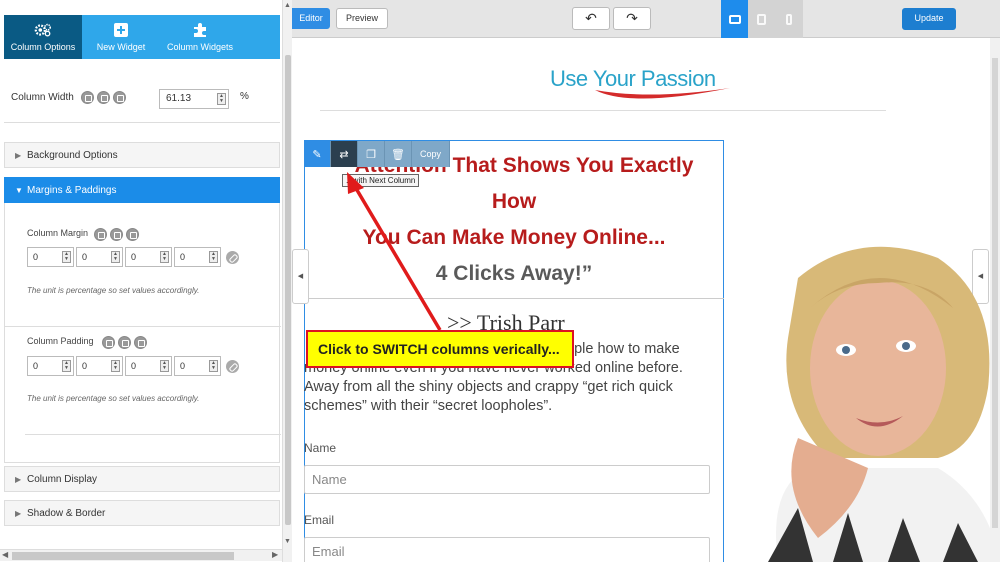 The width and height of the screenshot is (1000, 562). I want to click on puzzle-icon, so click(200, 30).